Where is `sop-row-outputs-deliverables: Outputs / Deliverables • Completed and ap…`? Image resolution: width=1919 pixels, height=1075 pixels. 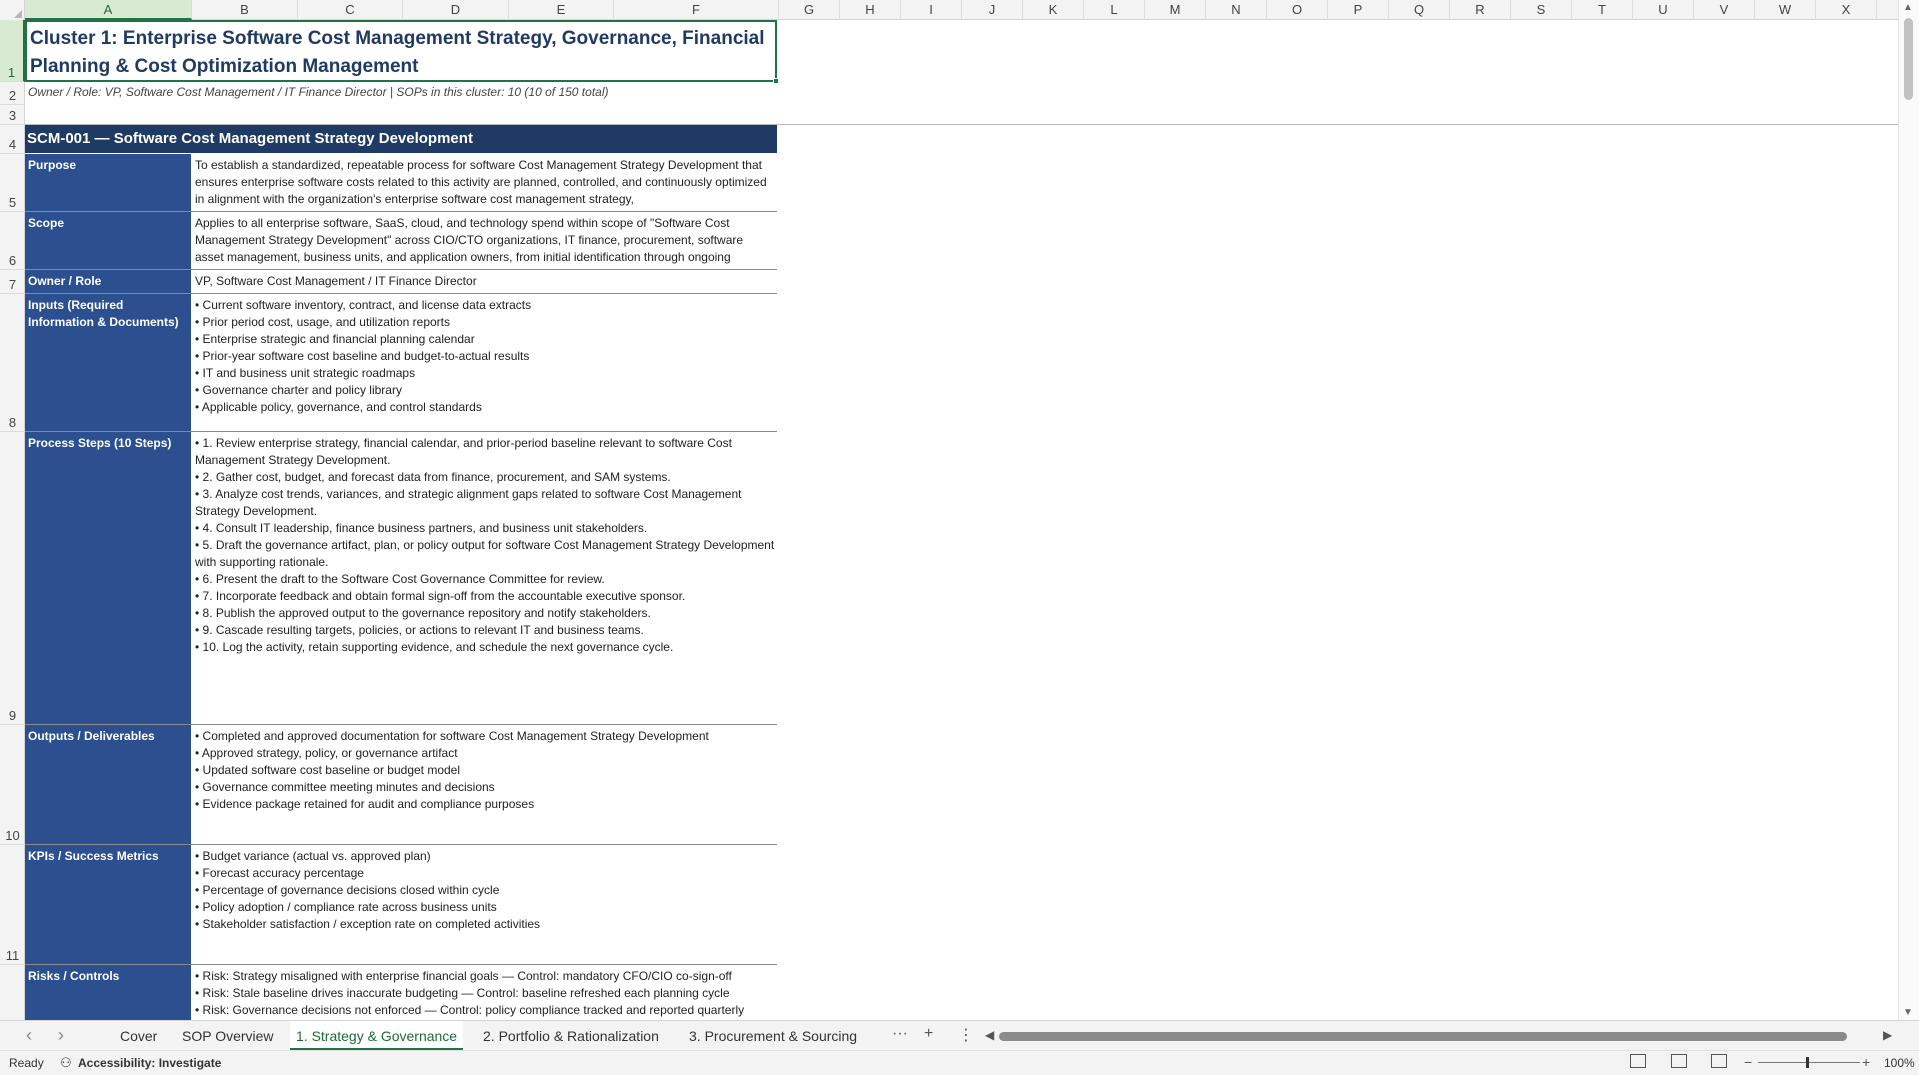 sop-row-outputs-deliverables: Outputs / Deliverables • Completed and ap… is located at coordinates (401, 785).